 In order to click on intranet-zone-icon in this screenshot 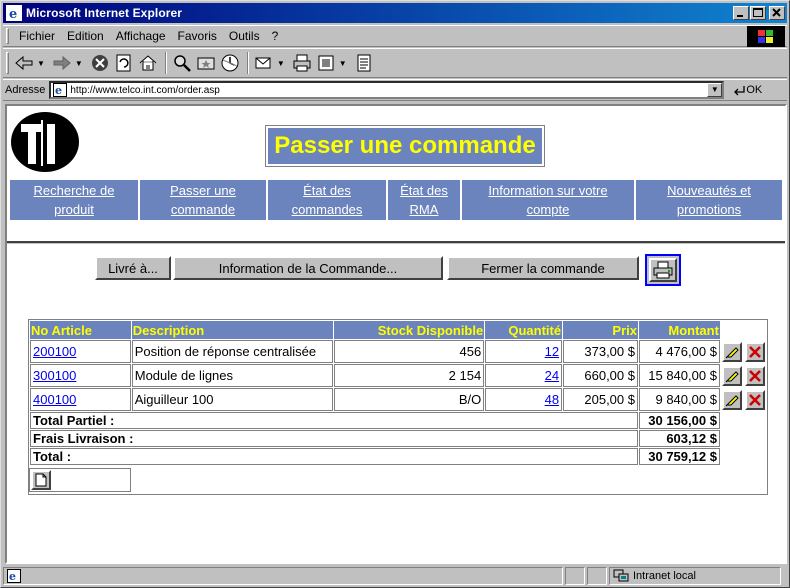, I will do `click(621, 575)`.